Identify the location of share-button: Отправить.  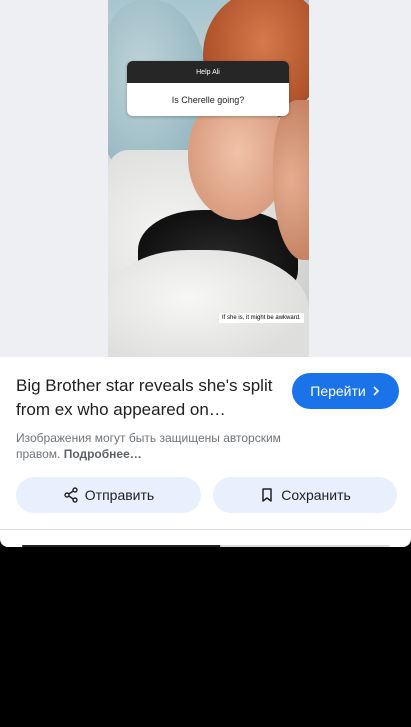
(108, 495).